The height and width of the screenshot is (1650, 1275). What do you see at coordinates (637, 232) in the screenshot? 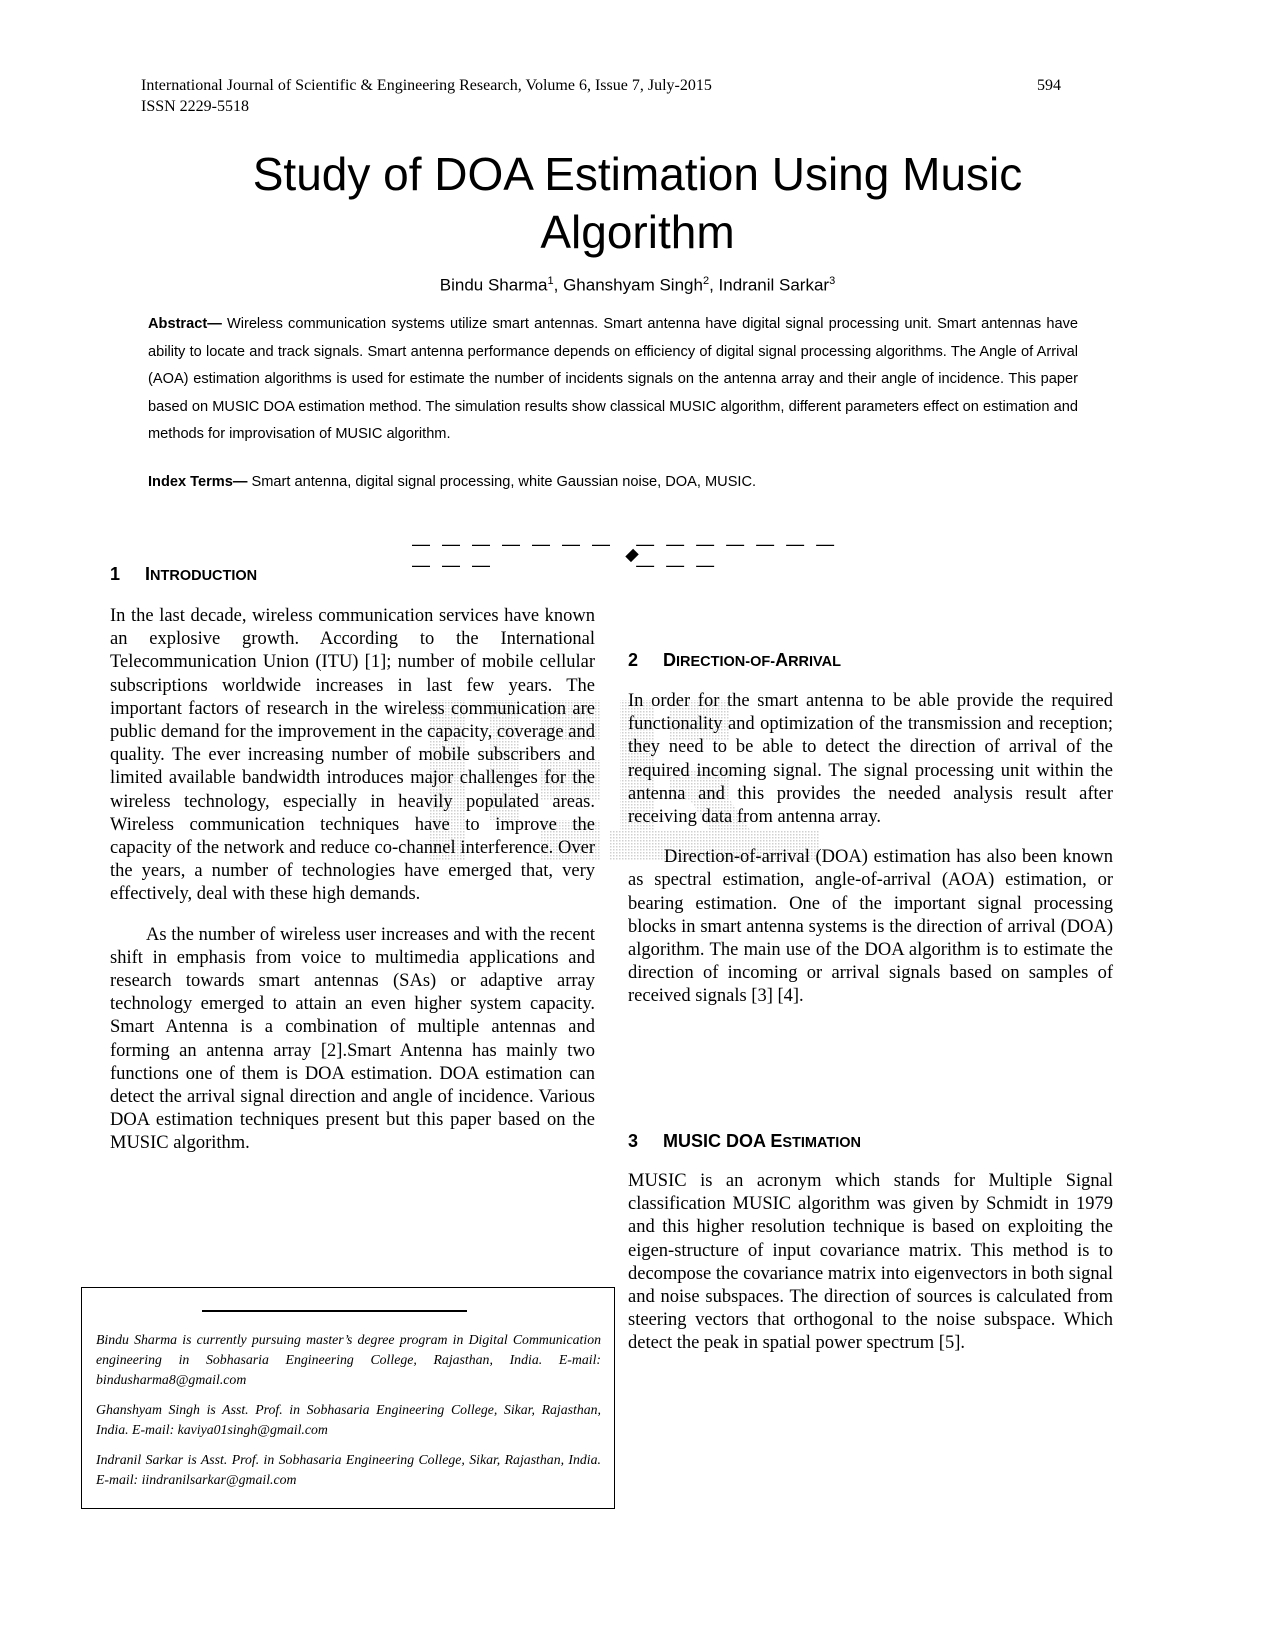
I see `title-line-2: Algorithm` at bounding box center [637, 232].